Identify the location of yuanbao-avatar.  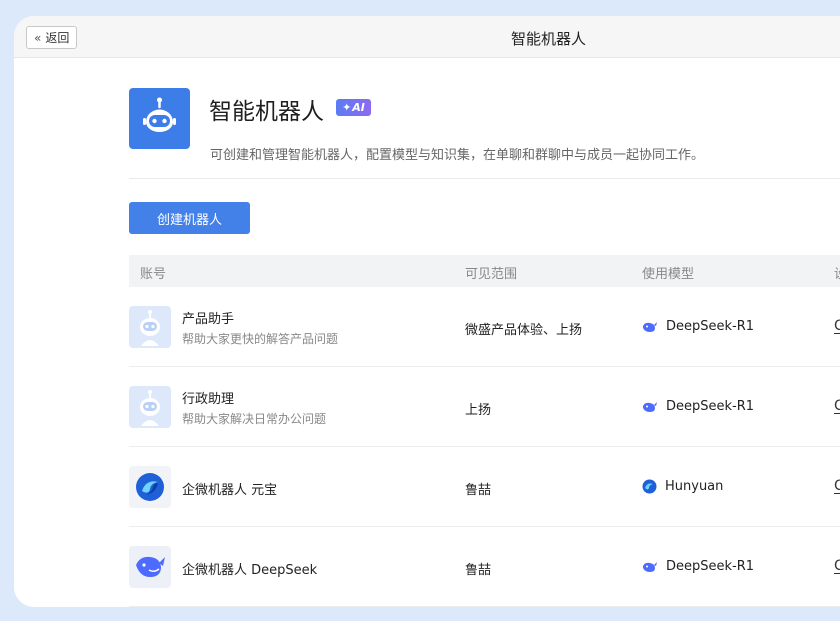
(150, 487).